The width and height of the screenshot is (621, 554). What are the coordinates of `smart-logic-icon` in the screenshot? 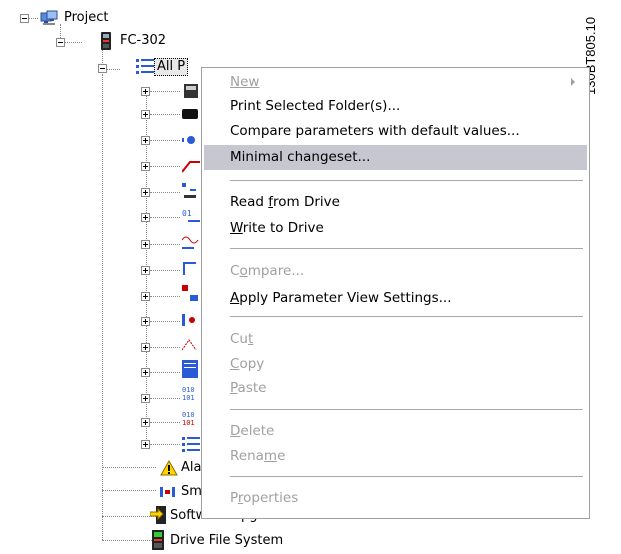 It's located at (190, 293).